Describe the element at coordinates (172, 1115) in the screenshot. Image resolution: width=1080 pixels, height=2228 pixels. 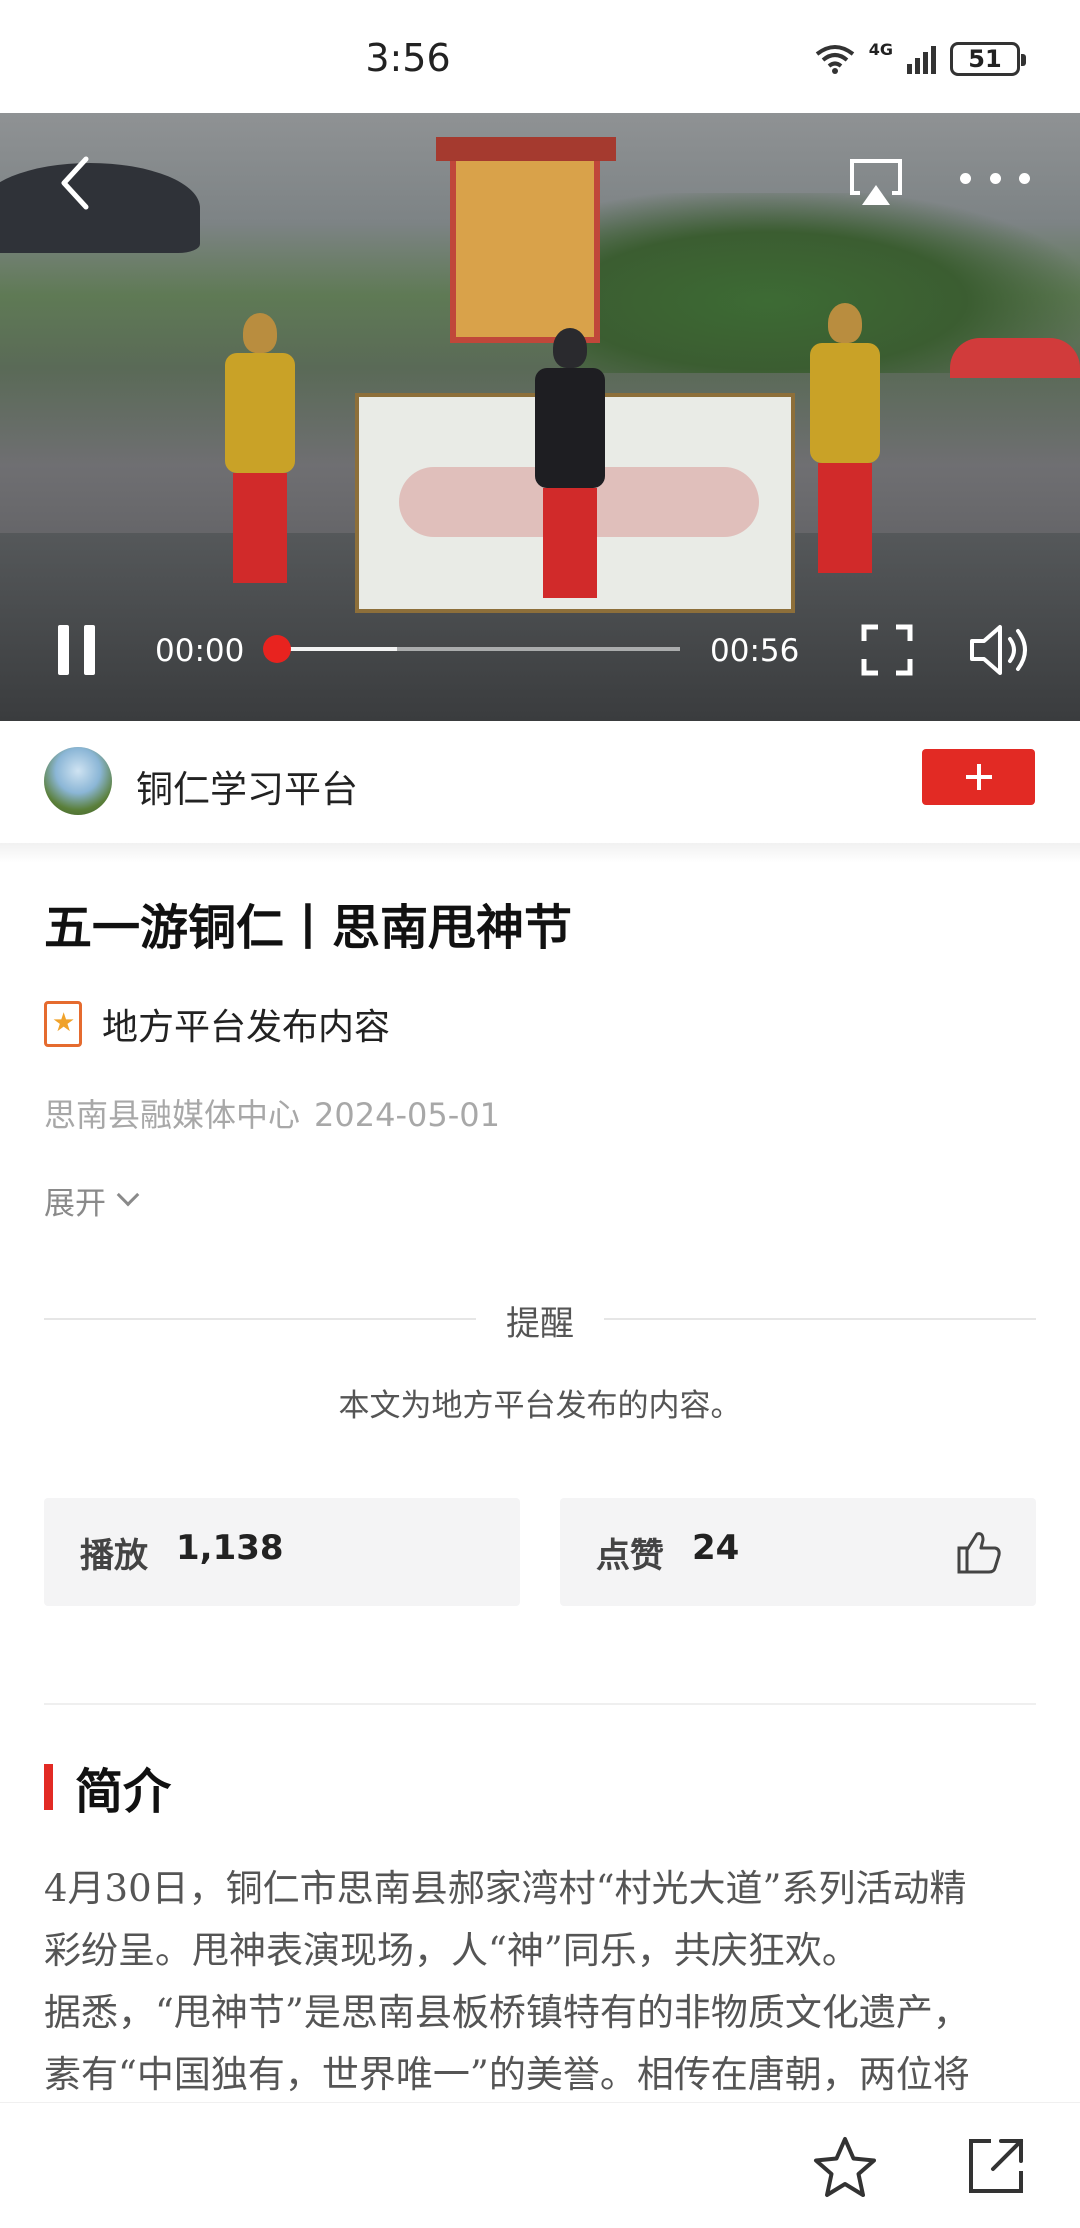
I see `publisher: 思南县融媒体中心` at that location.